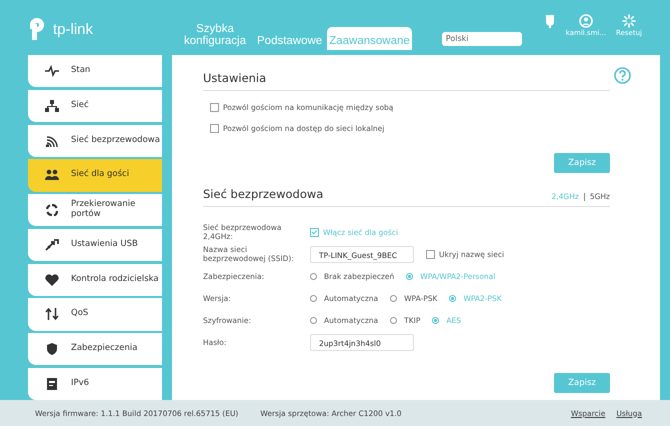 This screenshot has height=426, width=670. Describe the element at coordinates (550, 21) in the screenshot. I see `plug-icon` at that location.